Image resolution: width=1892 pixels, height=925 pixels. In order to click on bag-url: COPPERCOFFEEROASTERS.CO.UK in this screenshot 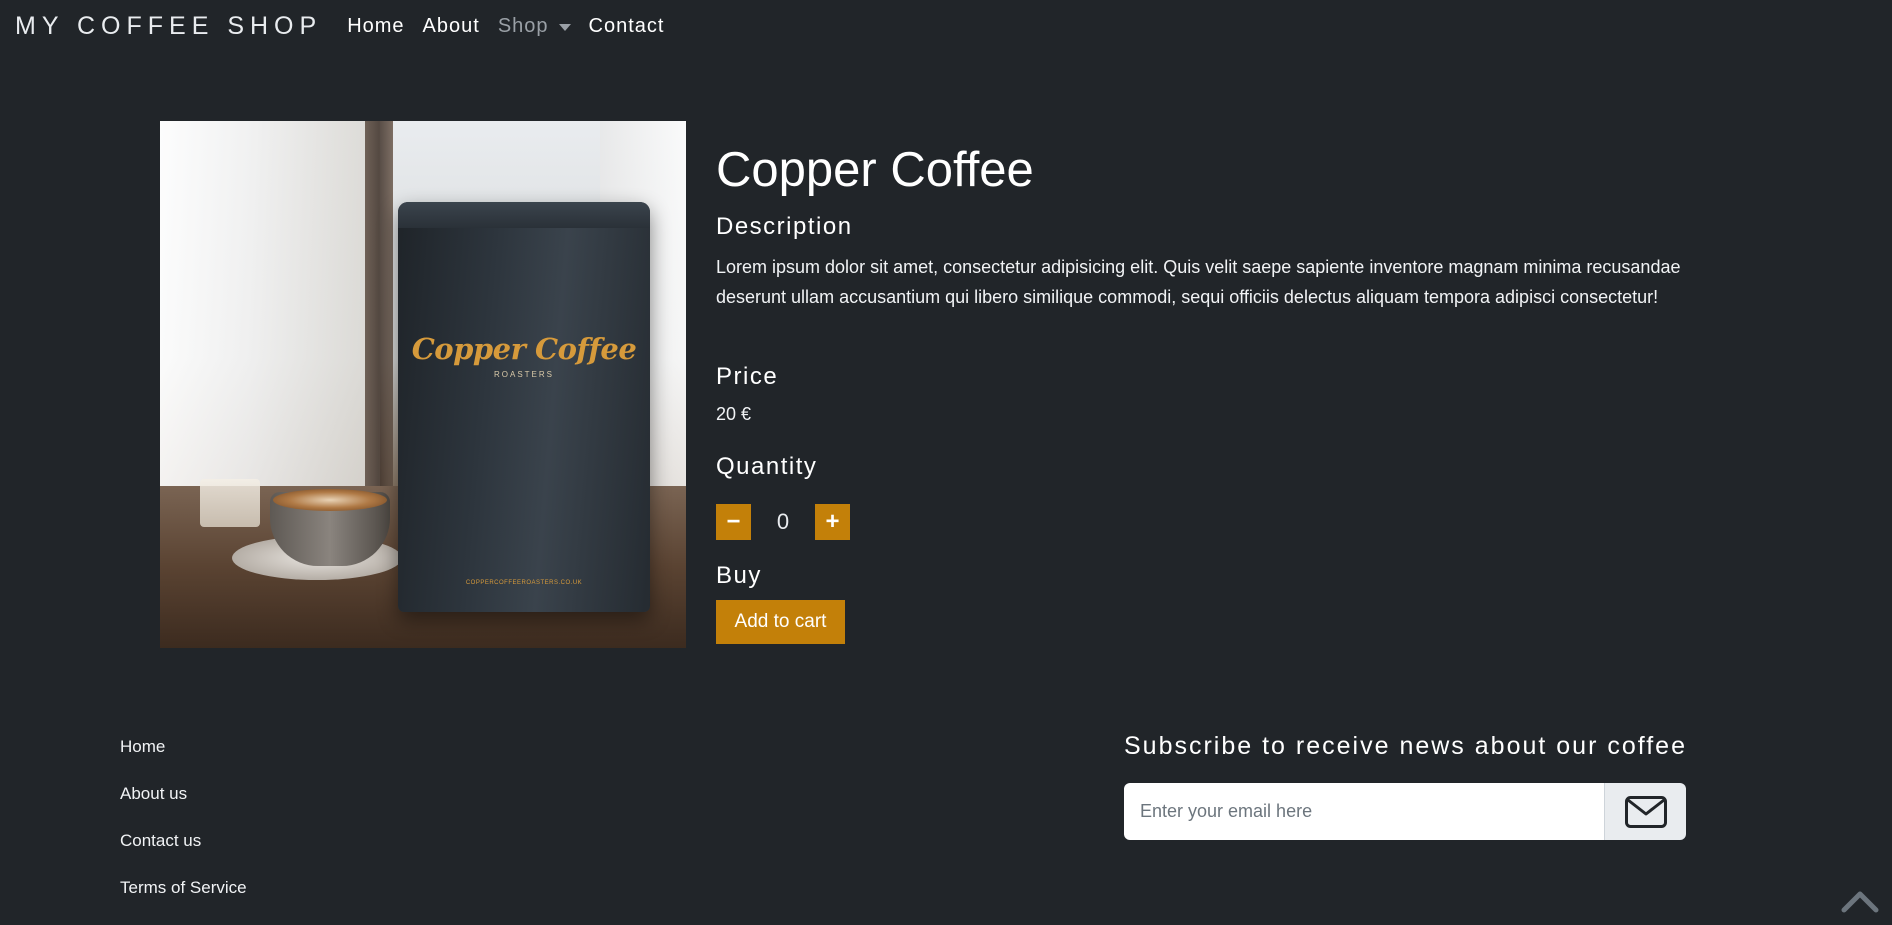, I will do `click(524, 583)`.